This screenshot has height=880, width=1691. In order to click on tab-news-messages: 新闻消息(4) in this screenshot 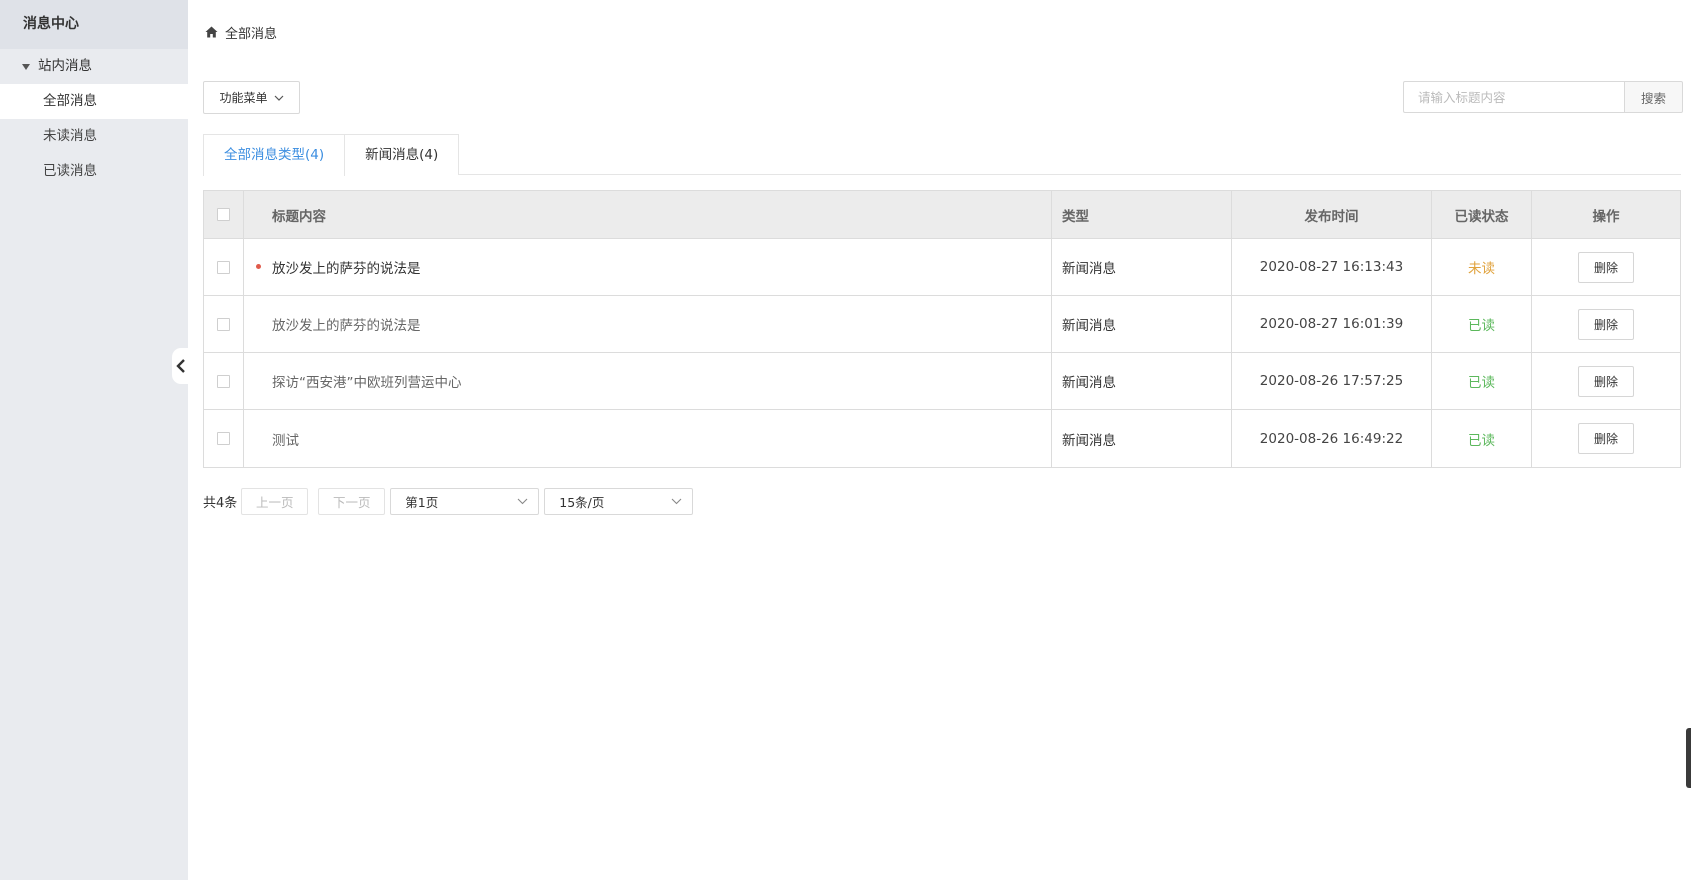, I will do `click(402, 154)`.